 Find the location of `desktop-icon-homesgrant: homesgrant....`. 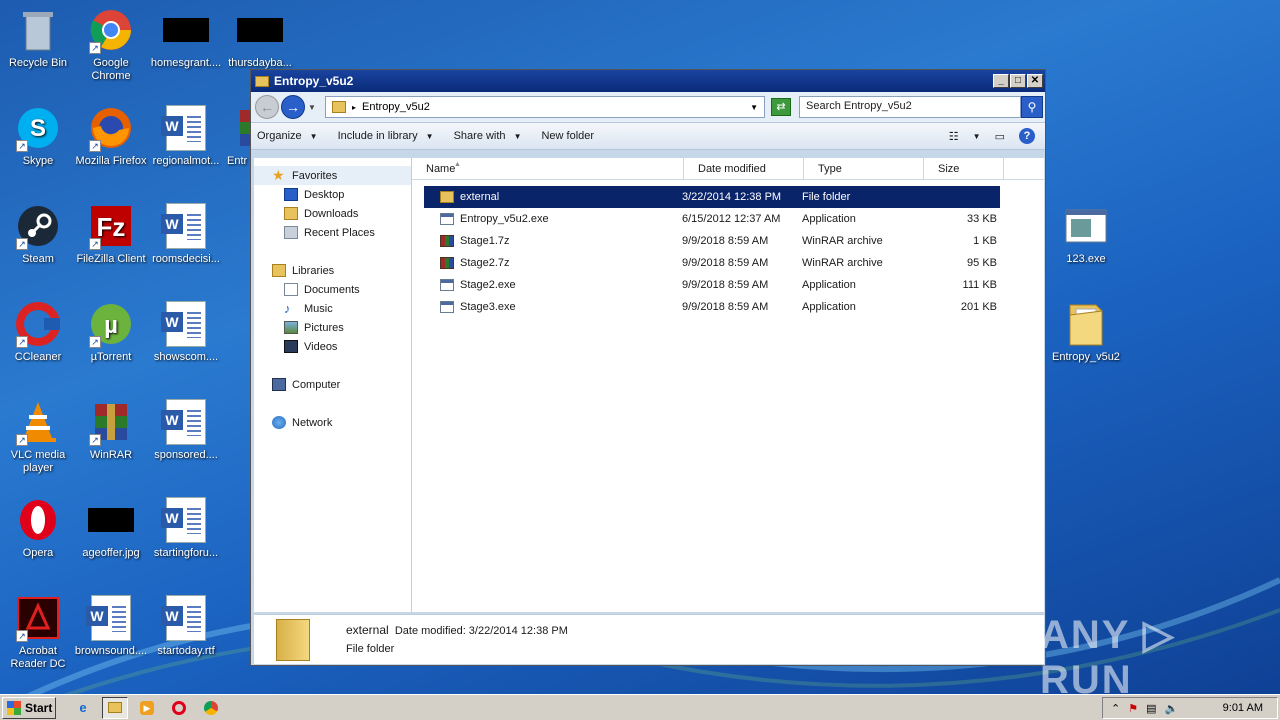

desktop-icon-homesgrant: homesgrant.... is located at coordinates (186, 38).